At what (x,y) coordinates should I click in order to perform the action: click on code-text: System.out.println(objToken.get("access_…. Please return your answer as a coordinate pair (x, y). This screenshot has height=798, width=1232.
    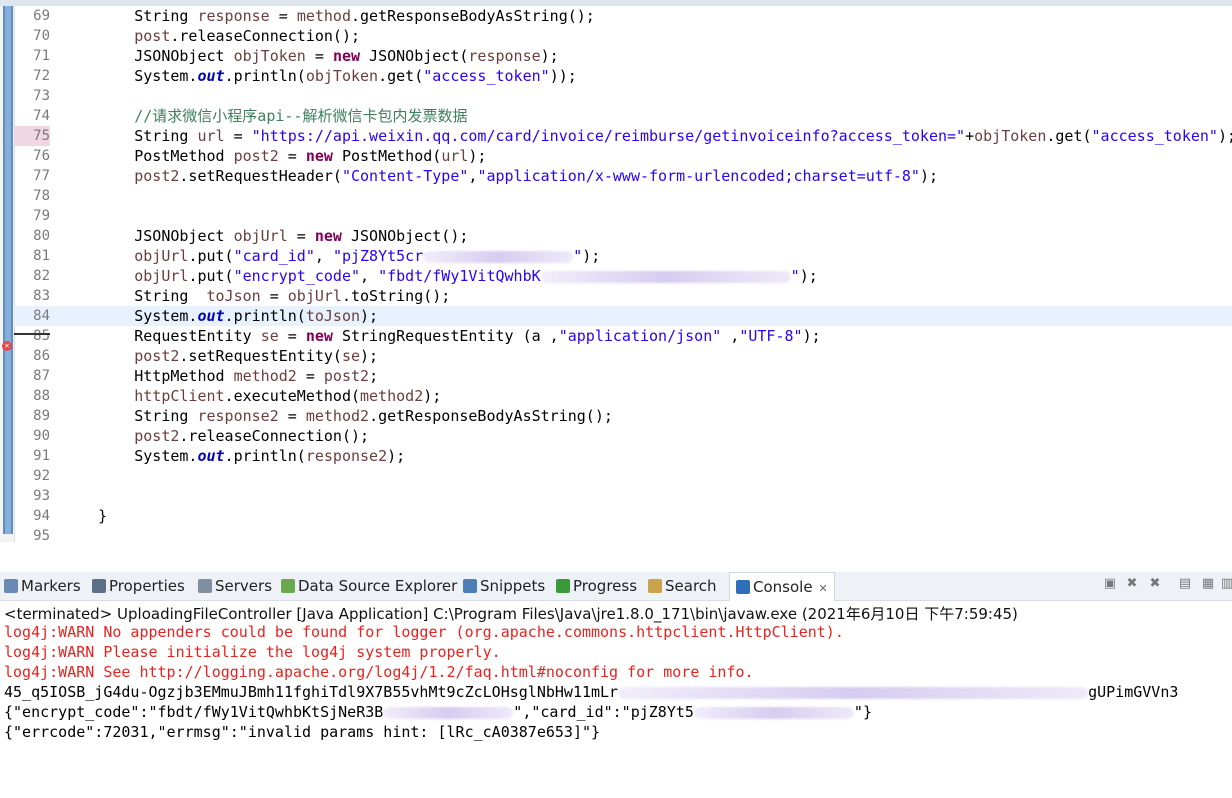
    Looking at the image, I should click on (319, 76).